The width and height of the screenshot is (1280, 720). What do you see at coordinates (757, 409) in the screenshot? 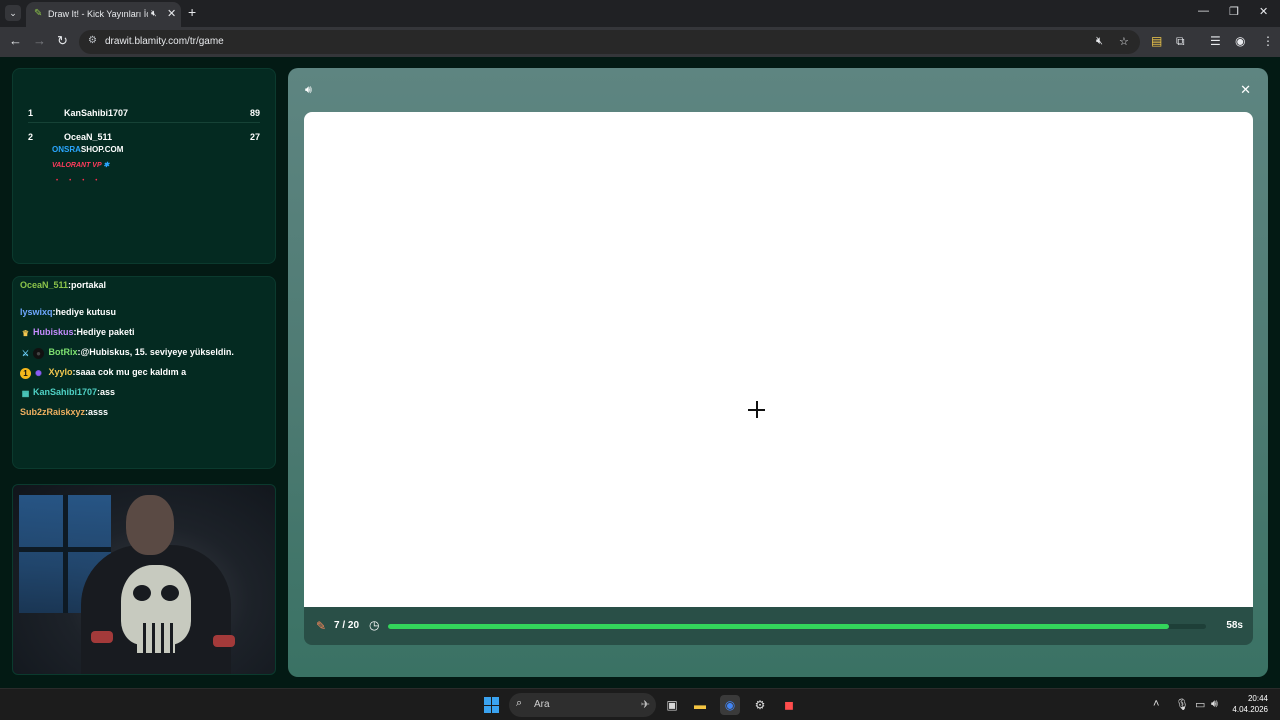
I see `crosshair-cursor-icon` at bounding box center [757, 409].